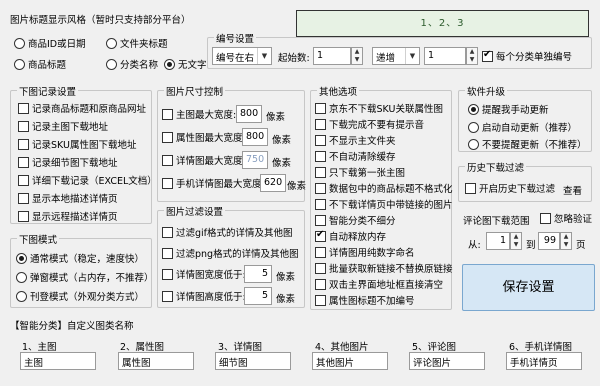 The width and height of the screenshot is (600, 386). What do you see at coordinates (50, 43) in the screenshot?
I see `title-style-option-id: 商品ID或日期` at bounding box center [50, 43].